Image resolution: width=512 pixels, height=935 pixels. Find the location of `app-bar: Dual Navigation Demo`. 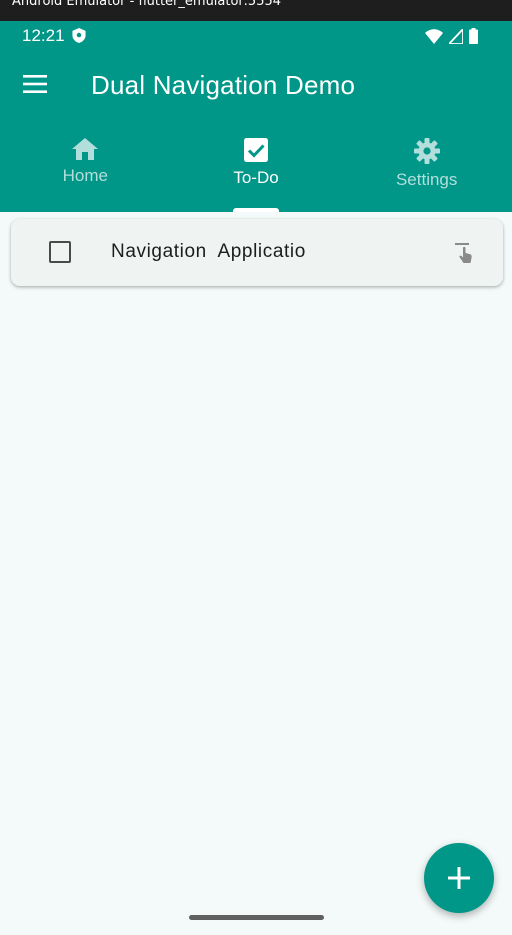

app-bar: Dual Navigation Demo is located at coordinates (256, 84).